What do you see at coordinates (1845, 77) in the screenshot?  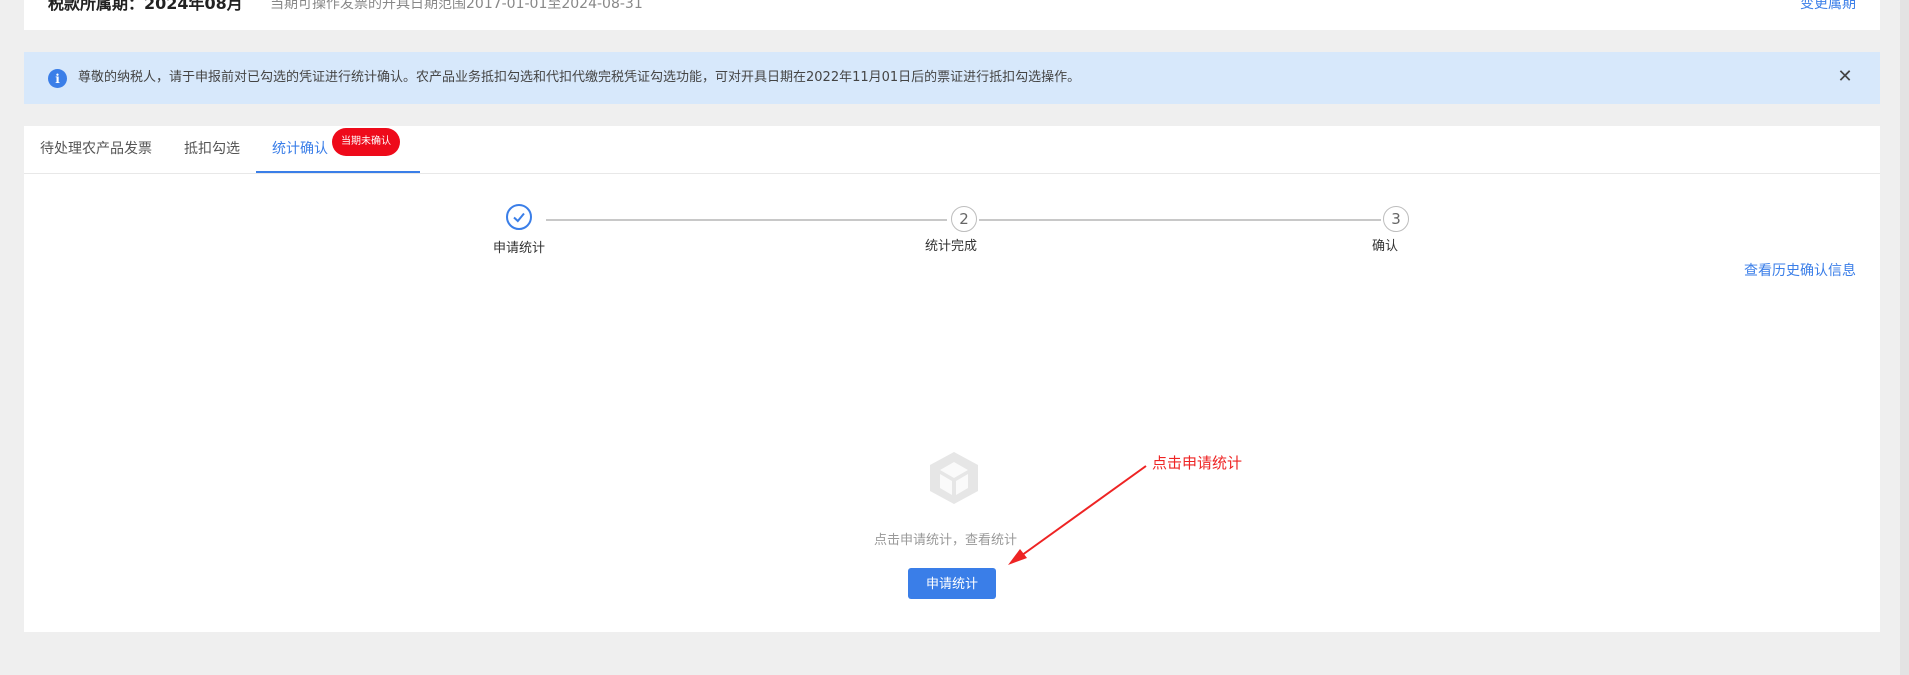 I see `close-icon: ✕` at bounding box center [1845, 77].